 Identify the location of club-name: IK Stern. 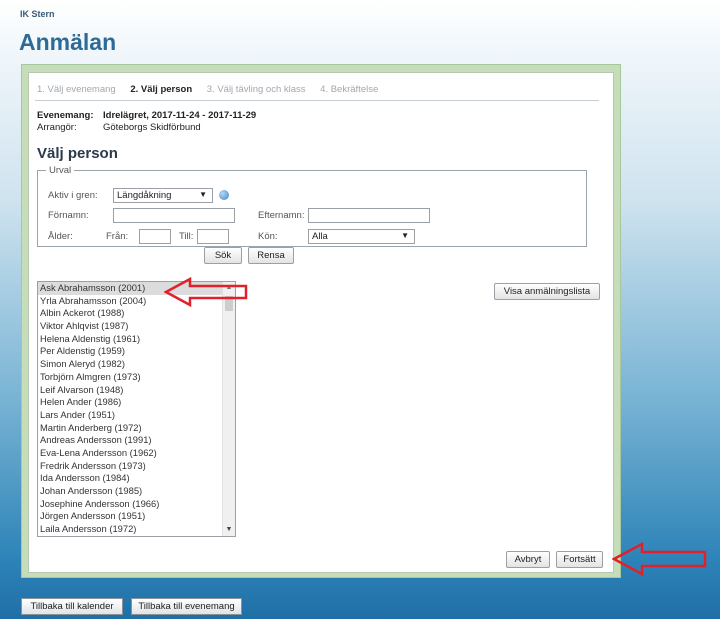
(37, 14).